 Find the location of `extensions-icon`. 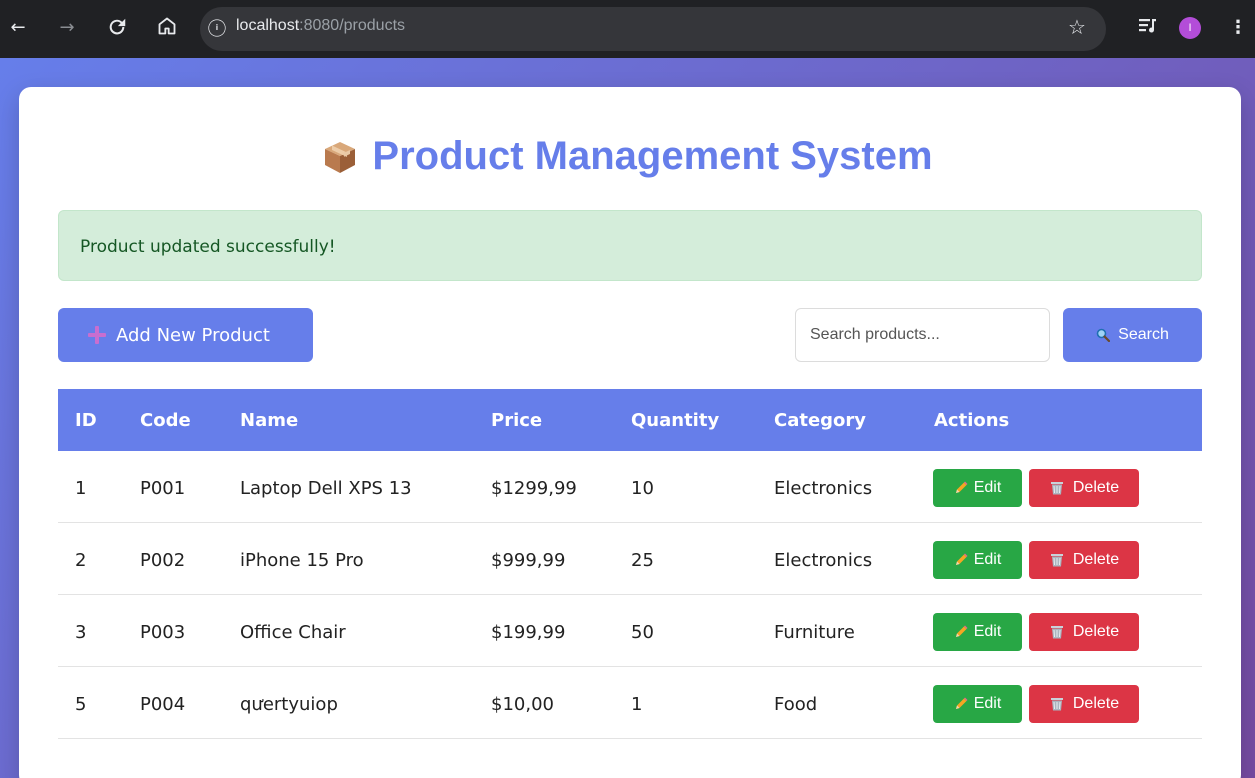

extensions-icon is located at coordinates (1148, 28).